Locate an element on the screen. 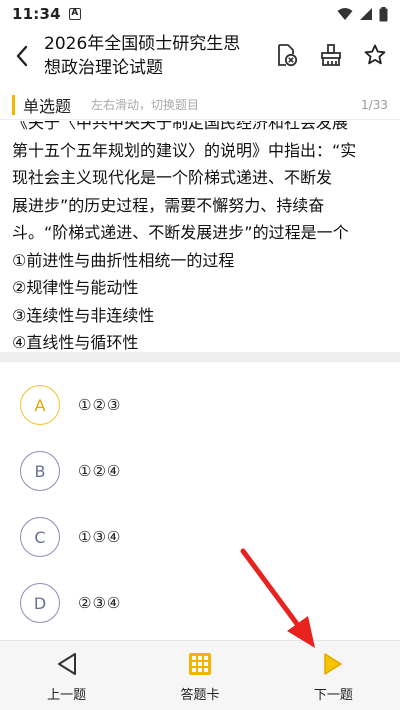 The height and width of the screenshot is (710, 400). clear-button is located at coordinates (331, 55).